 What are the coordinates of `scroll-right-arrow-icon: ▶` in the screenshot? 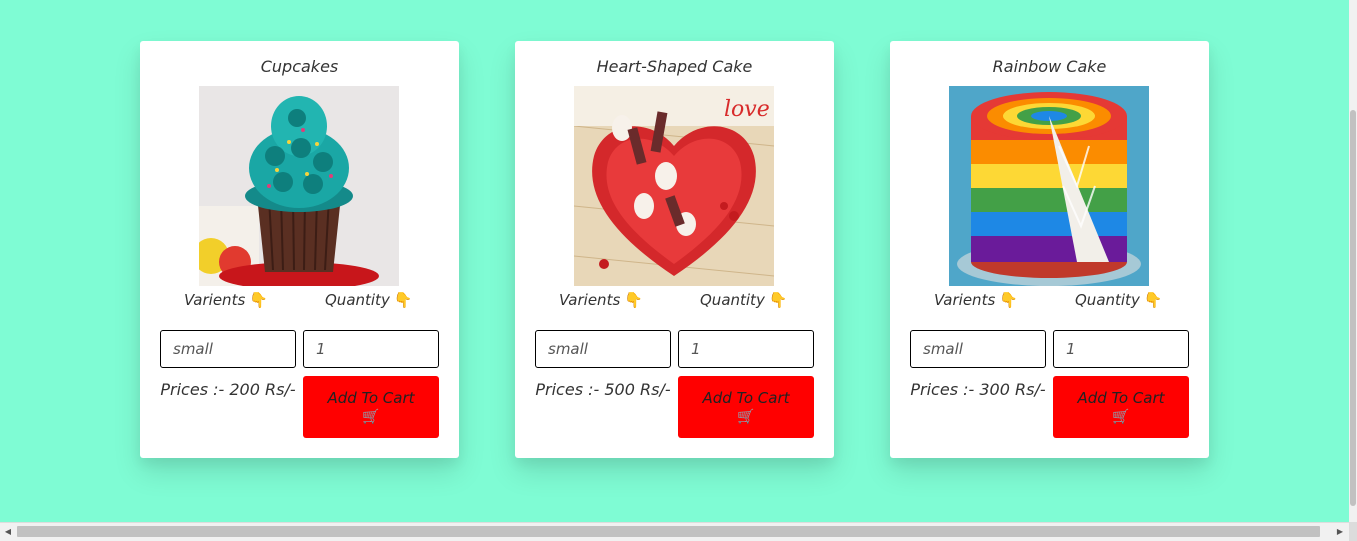 It's located at (1340, 532).